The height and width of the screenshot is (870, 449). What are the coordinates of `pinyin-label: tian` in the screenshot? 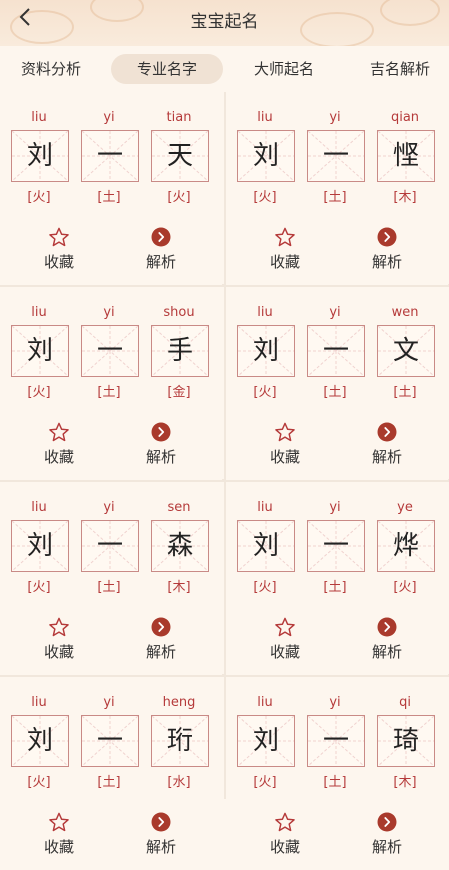 It's located at (179, 117).